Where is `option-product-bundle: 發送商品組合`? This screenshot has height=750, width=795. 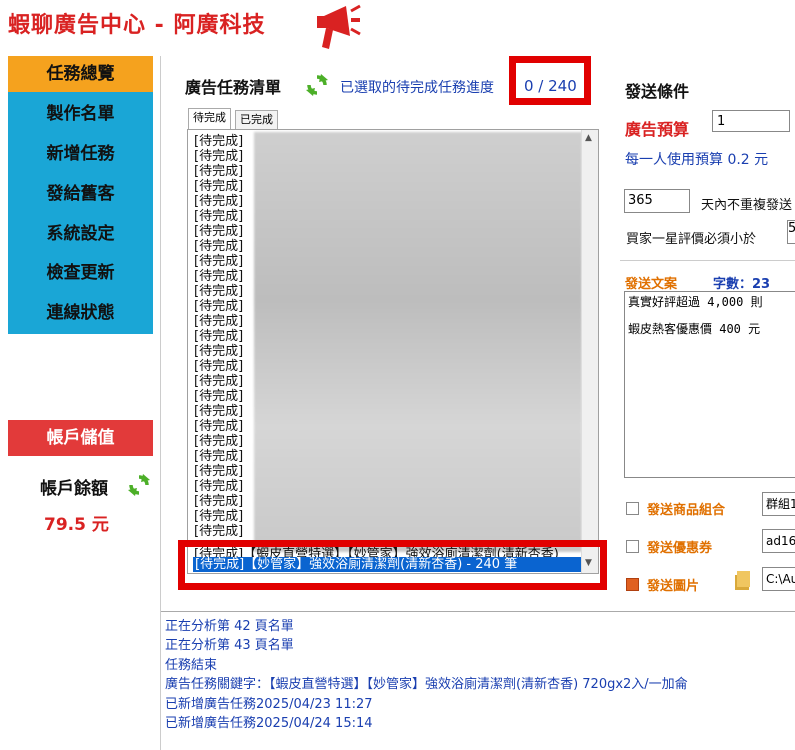
option-product-bundle: 發送商品組合 is located at coordinates (675, 508).